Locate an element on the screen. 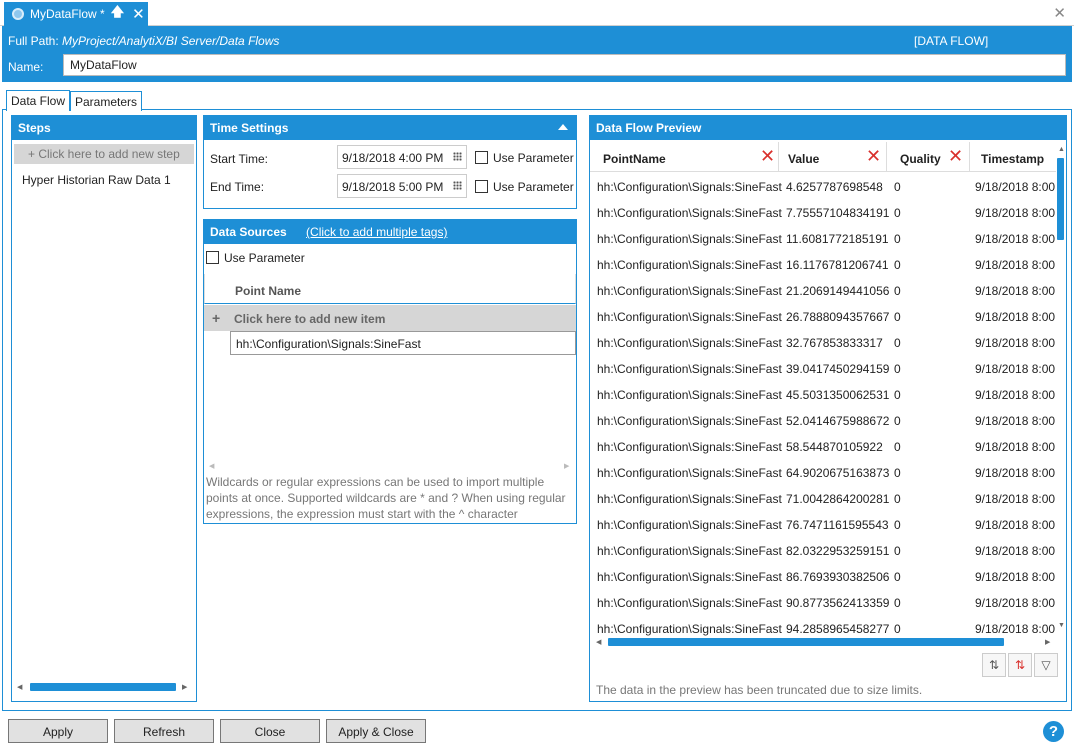  tab-parameters: Parameters is located at coordinates (106, 101).